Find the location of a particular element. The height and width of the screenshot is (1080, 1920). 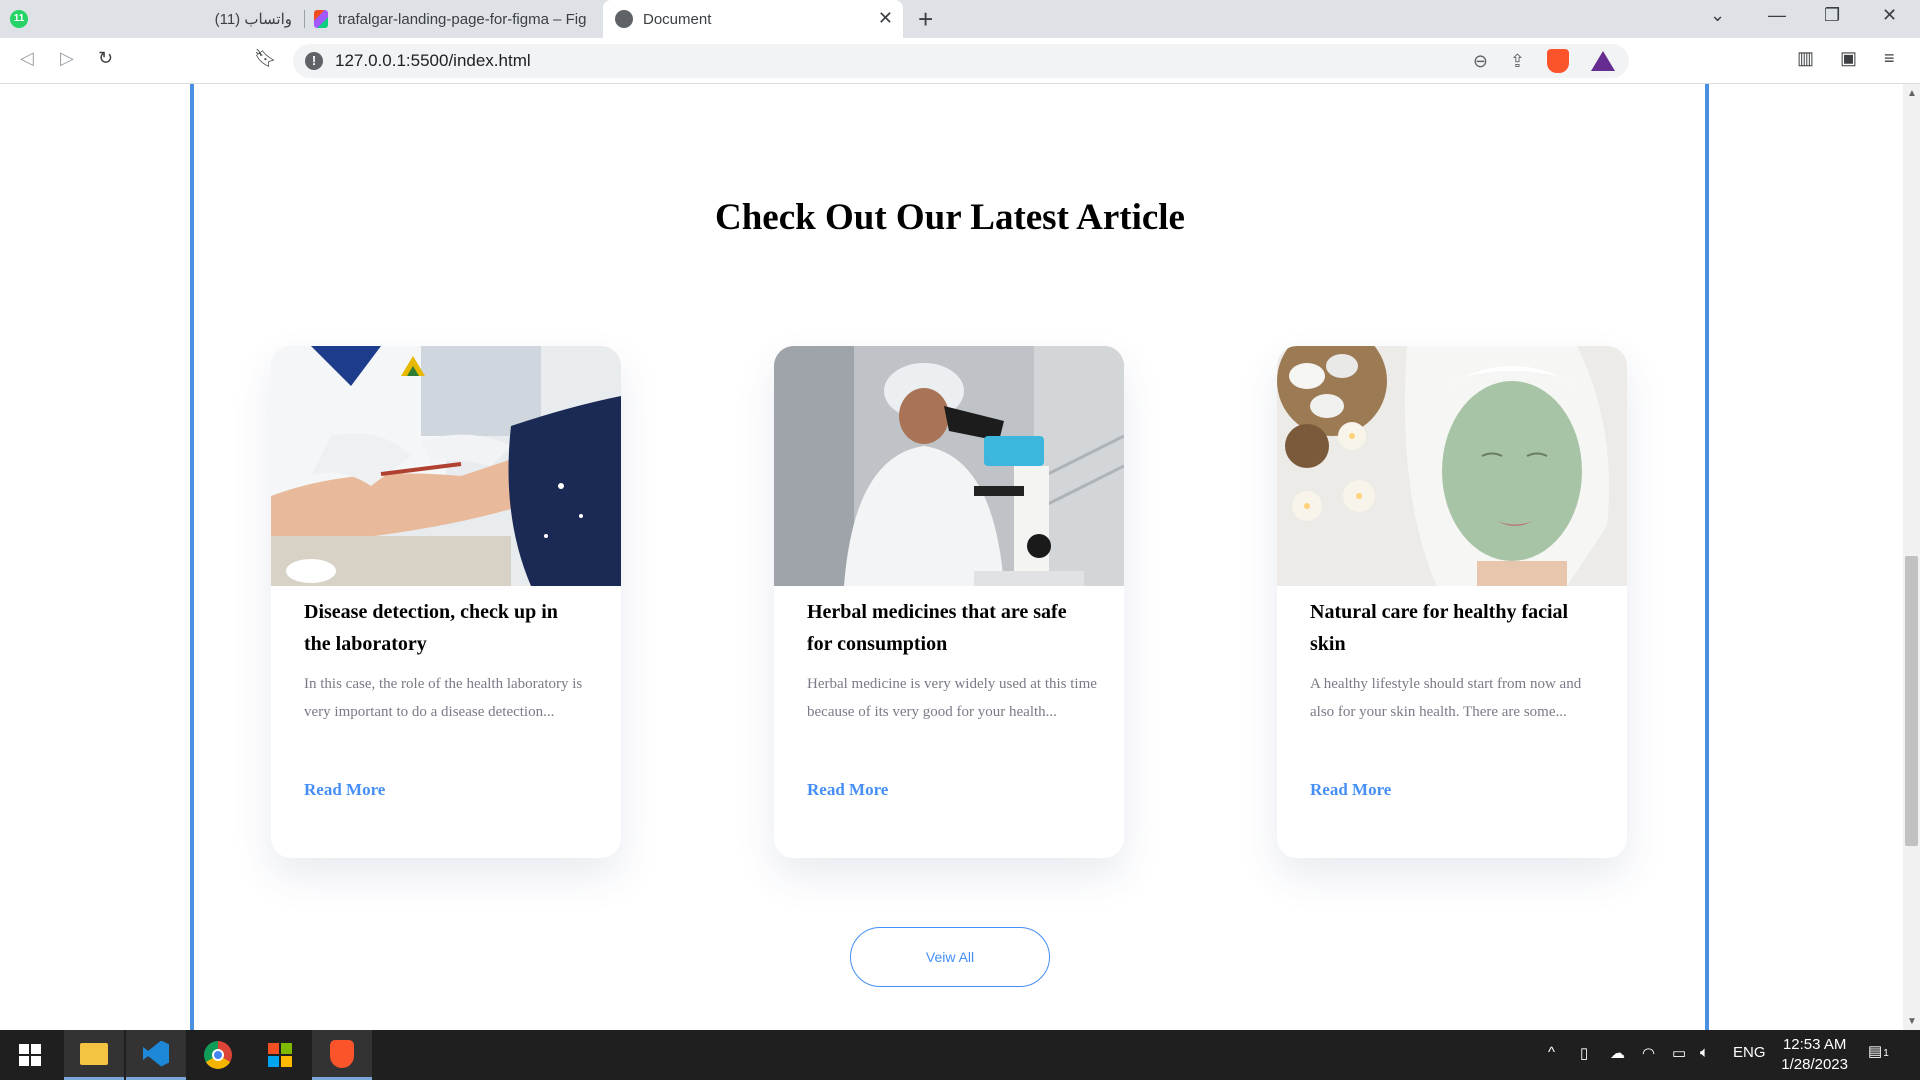

section-title: Check Out Our Latest Article is located at coordinates (950, 217).